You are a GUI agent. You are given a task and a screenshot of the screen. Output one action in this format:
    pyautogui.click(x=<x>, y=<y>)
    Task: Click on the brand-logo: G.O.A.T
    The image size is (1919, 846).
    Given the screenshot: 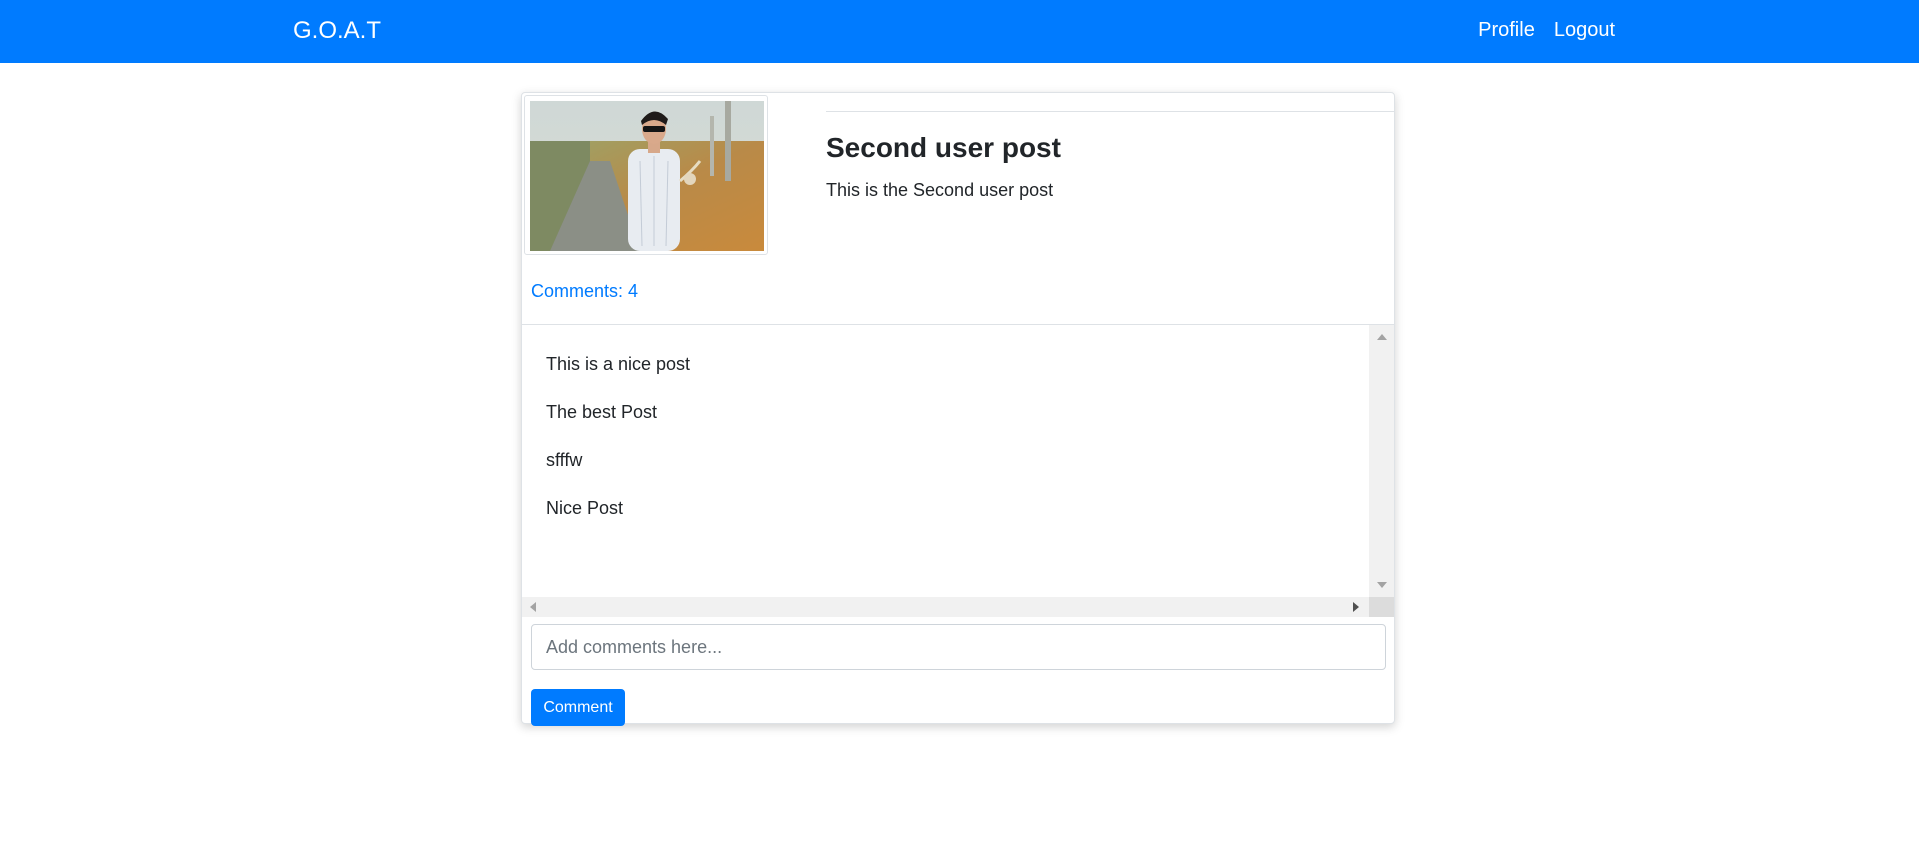 What is the action you would take?
    pyautogui.click(x=337, y=31)
    